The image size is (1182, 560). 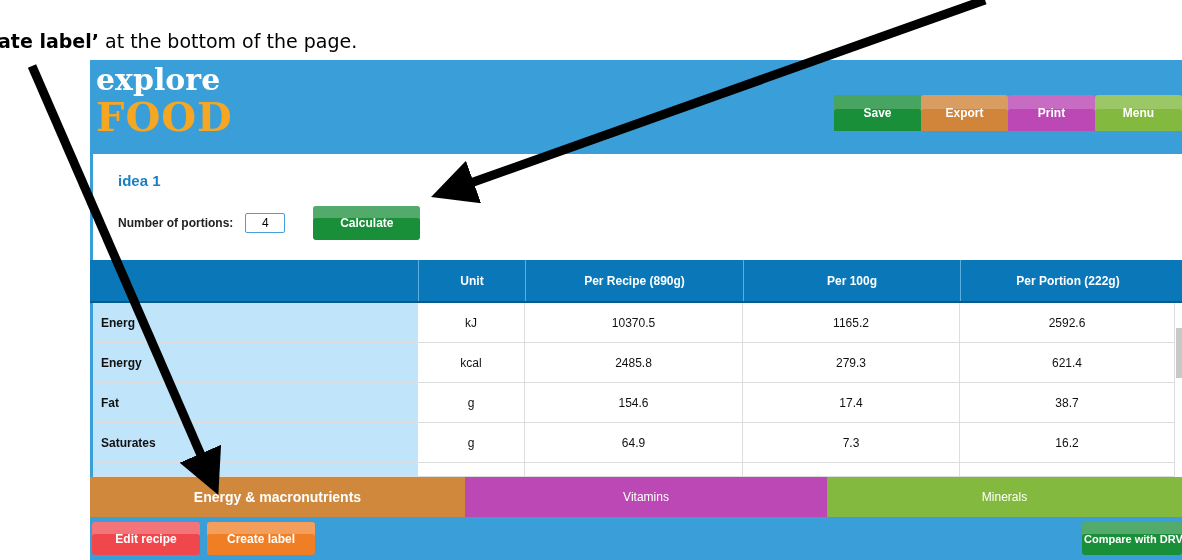 What do you see at coordinates (176, 223) in the screenshot?
I see `portions-label: Number of portions:` at bounding box center [176, 223].